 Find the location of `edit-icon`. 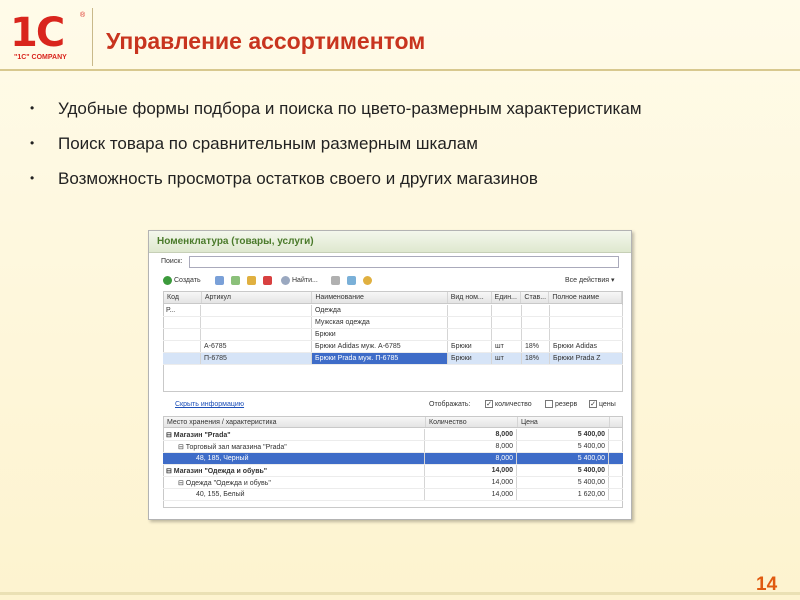

edit-icon is located at coordinates (251, 280).